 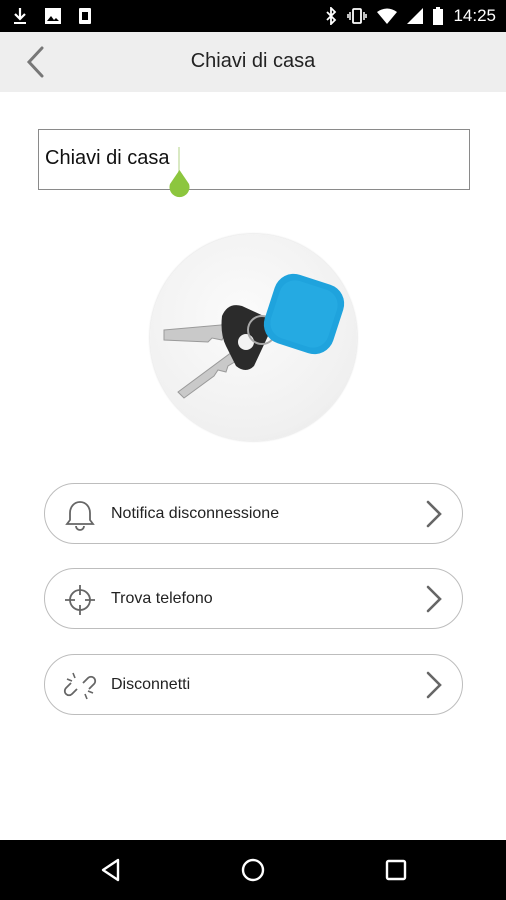 I want to click on battery-icon, so click(x=438, y=16).